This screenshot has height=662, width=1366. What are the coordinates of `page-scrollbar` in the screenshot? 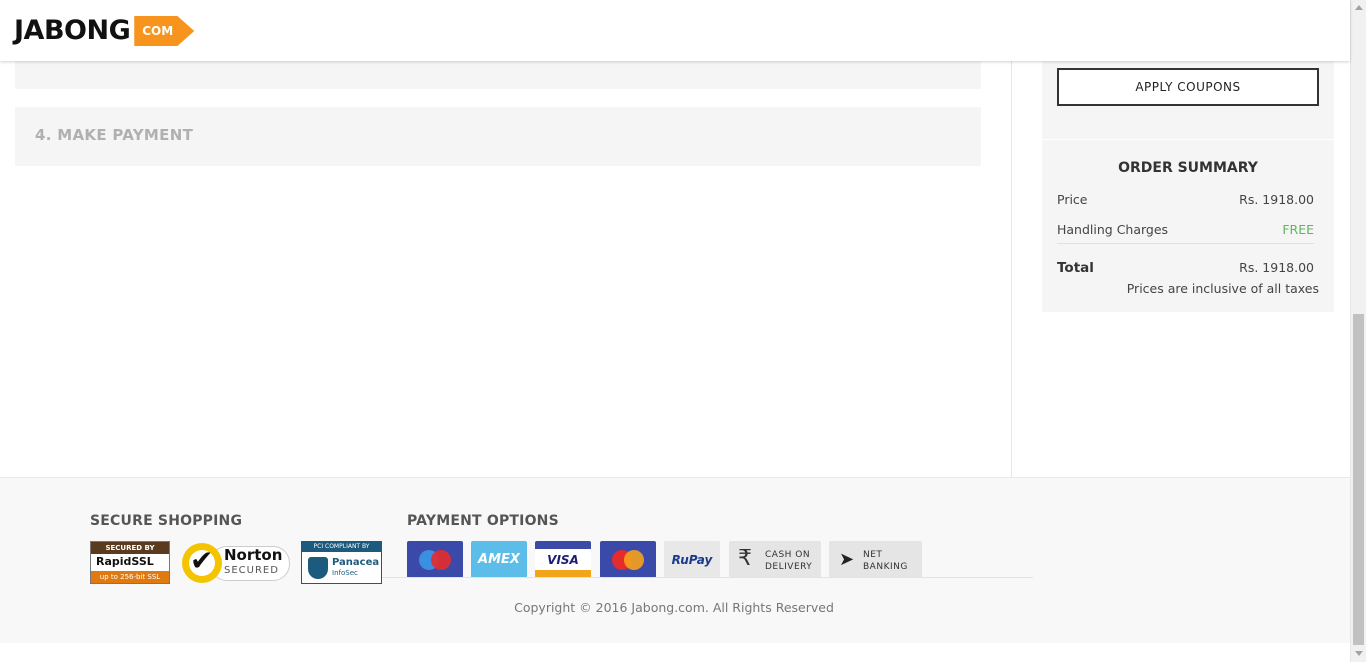 It's located at (1358, 331).